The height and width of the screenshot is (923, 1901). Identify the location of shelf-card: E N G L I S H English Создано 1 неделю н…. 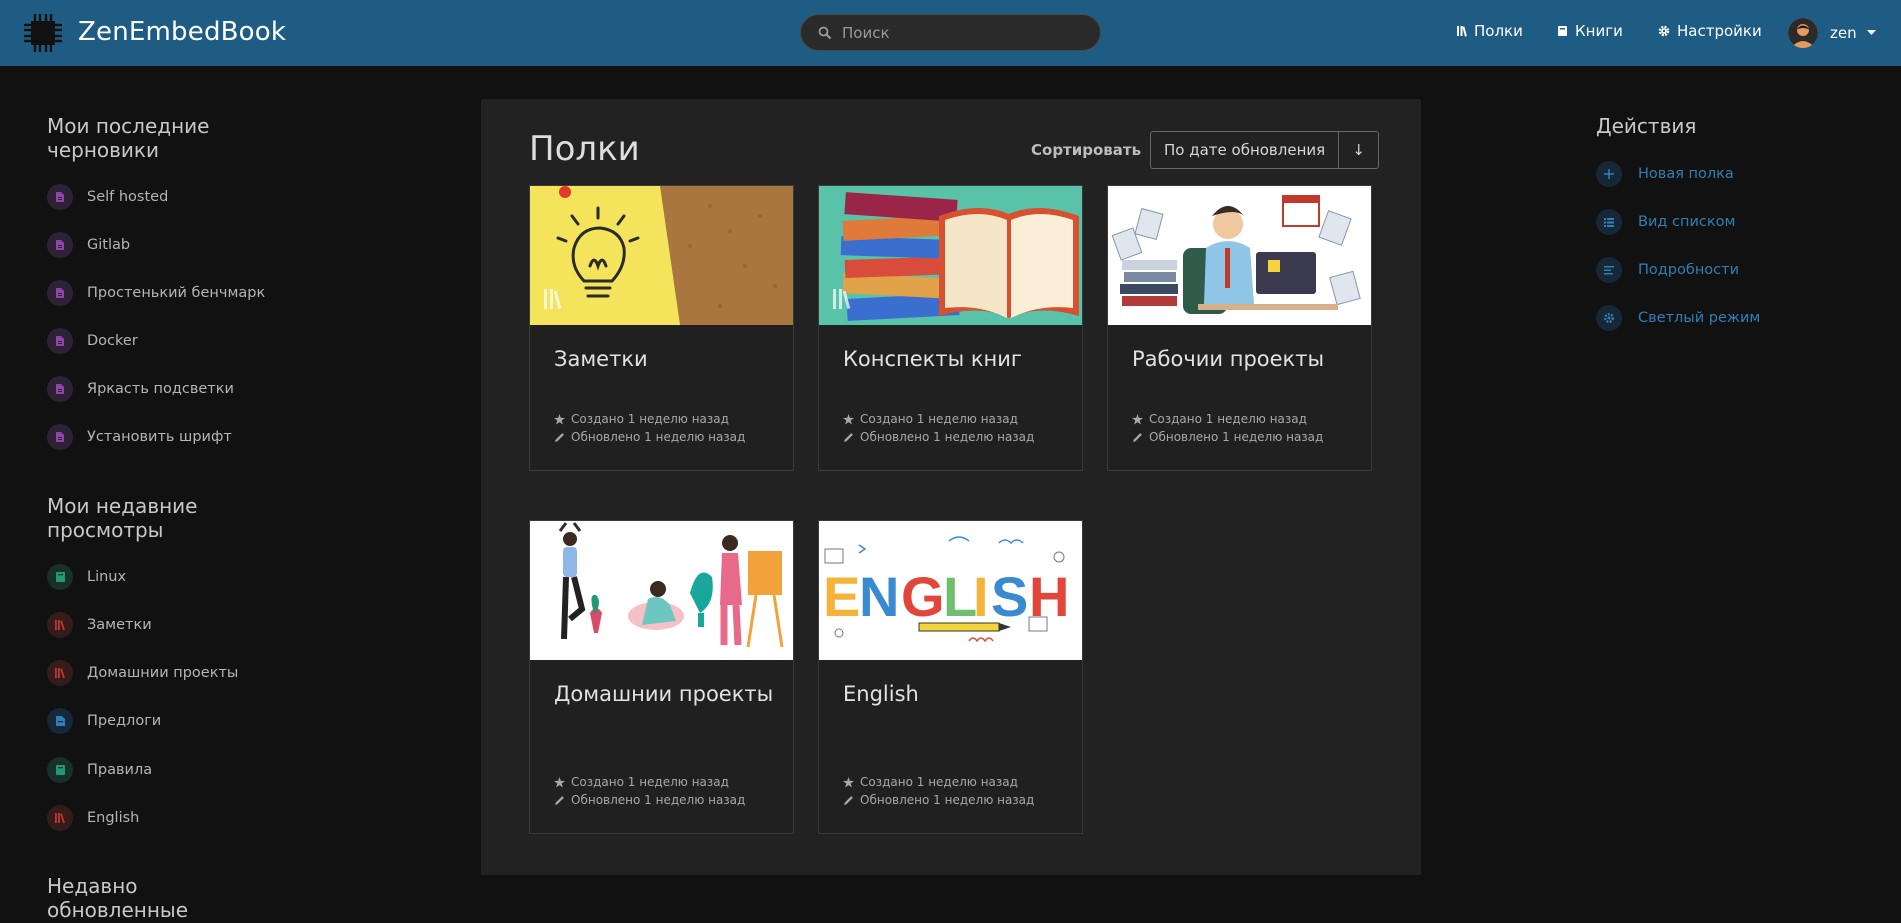
(950, 677).